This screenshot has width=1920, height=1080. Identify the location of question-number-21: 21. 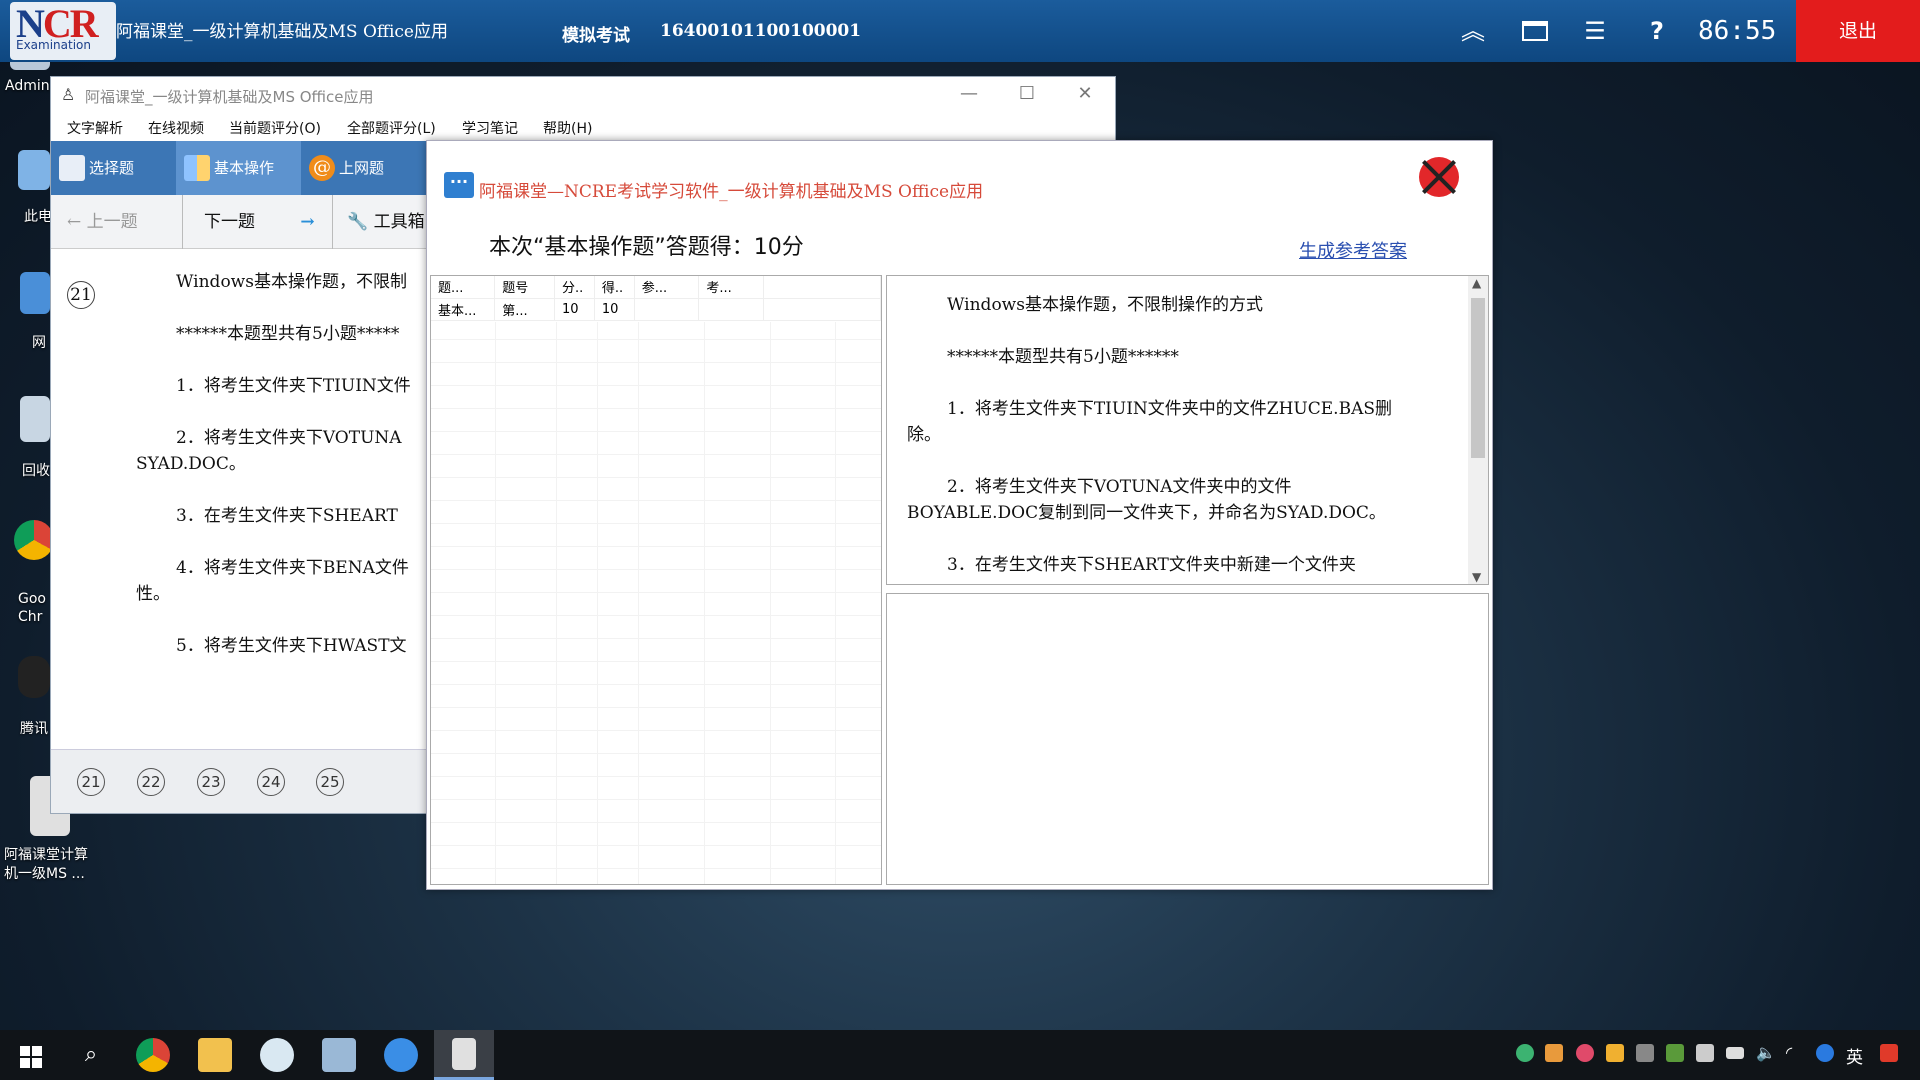
(91, 782).